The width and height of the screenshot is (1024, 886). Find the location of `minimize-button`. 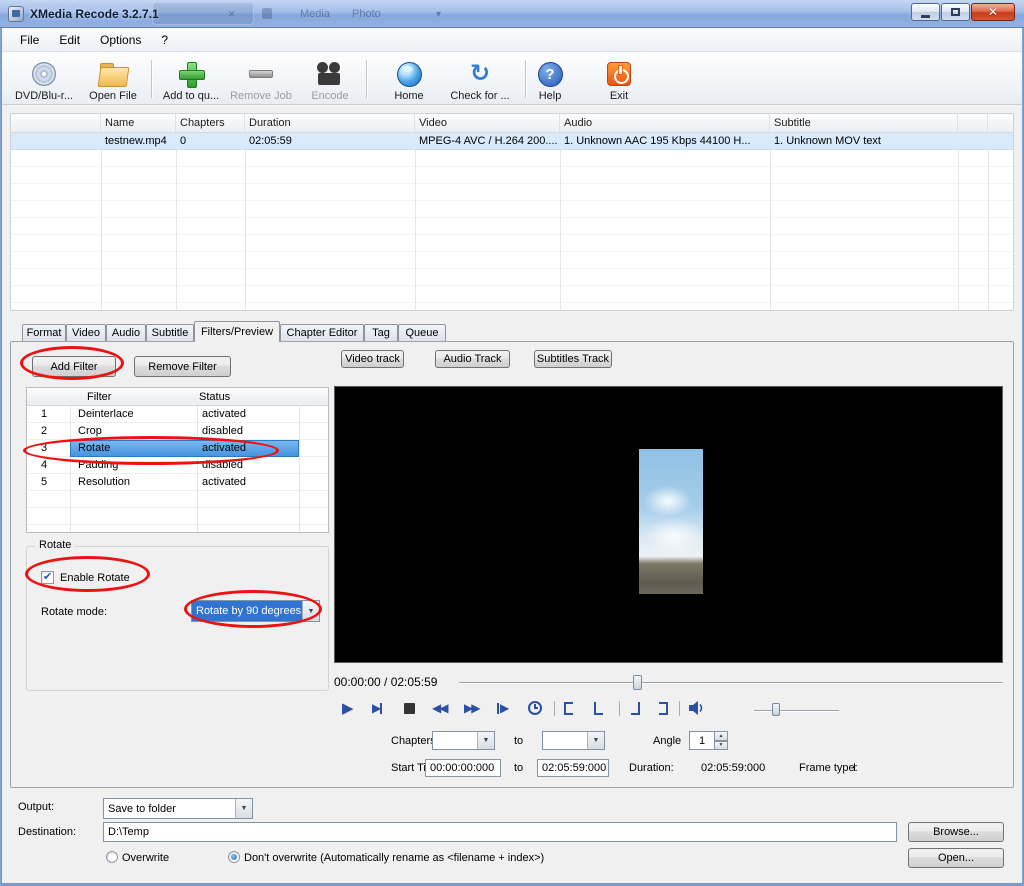

minimize-button is located at coordinates (925, 12).